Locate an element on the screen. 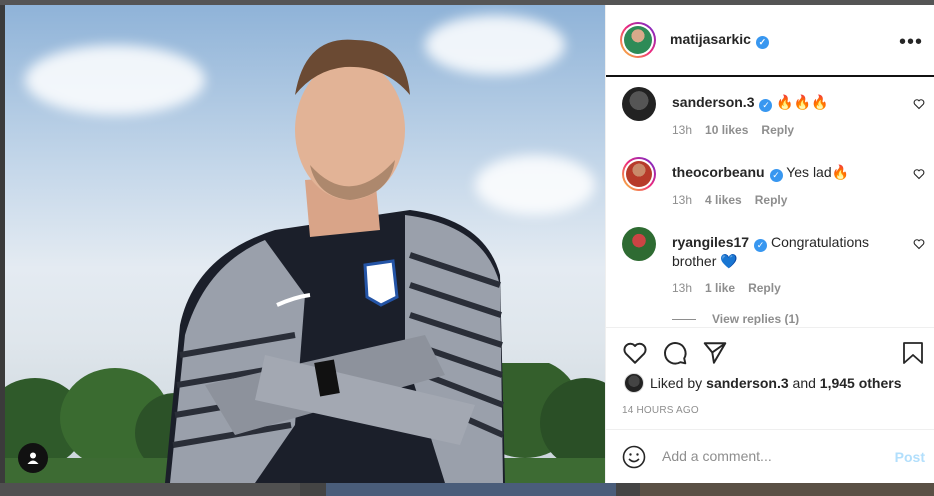  author-avatar is located at coordinates (638, 40).